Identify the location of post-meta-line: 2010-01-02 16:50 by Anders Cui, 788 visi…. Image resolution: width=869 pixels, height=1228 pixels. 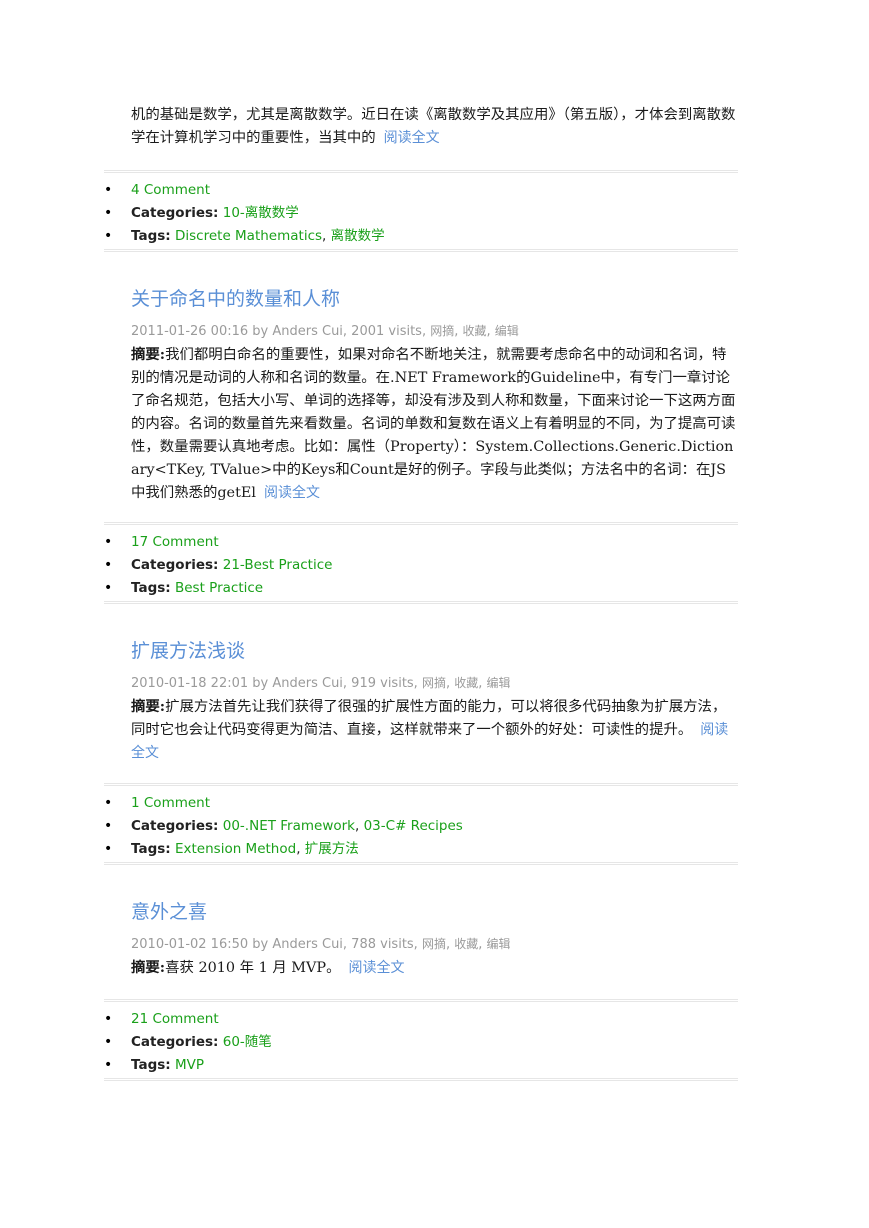
(321, 944).